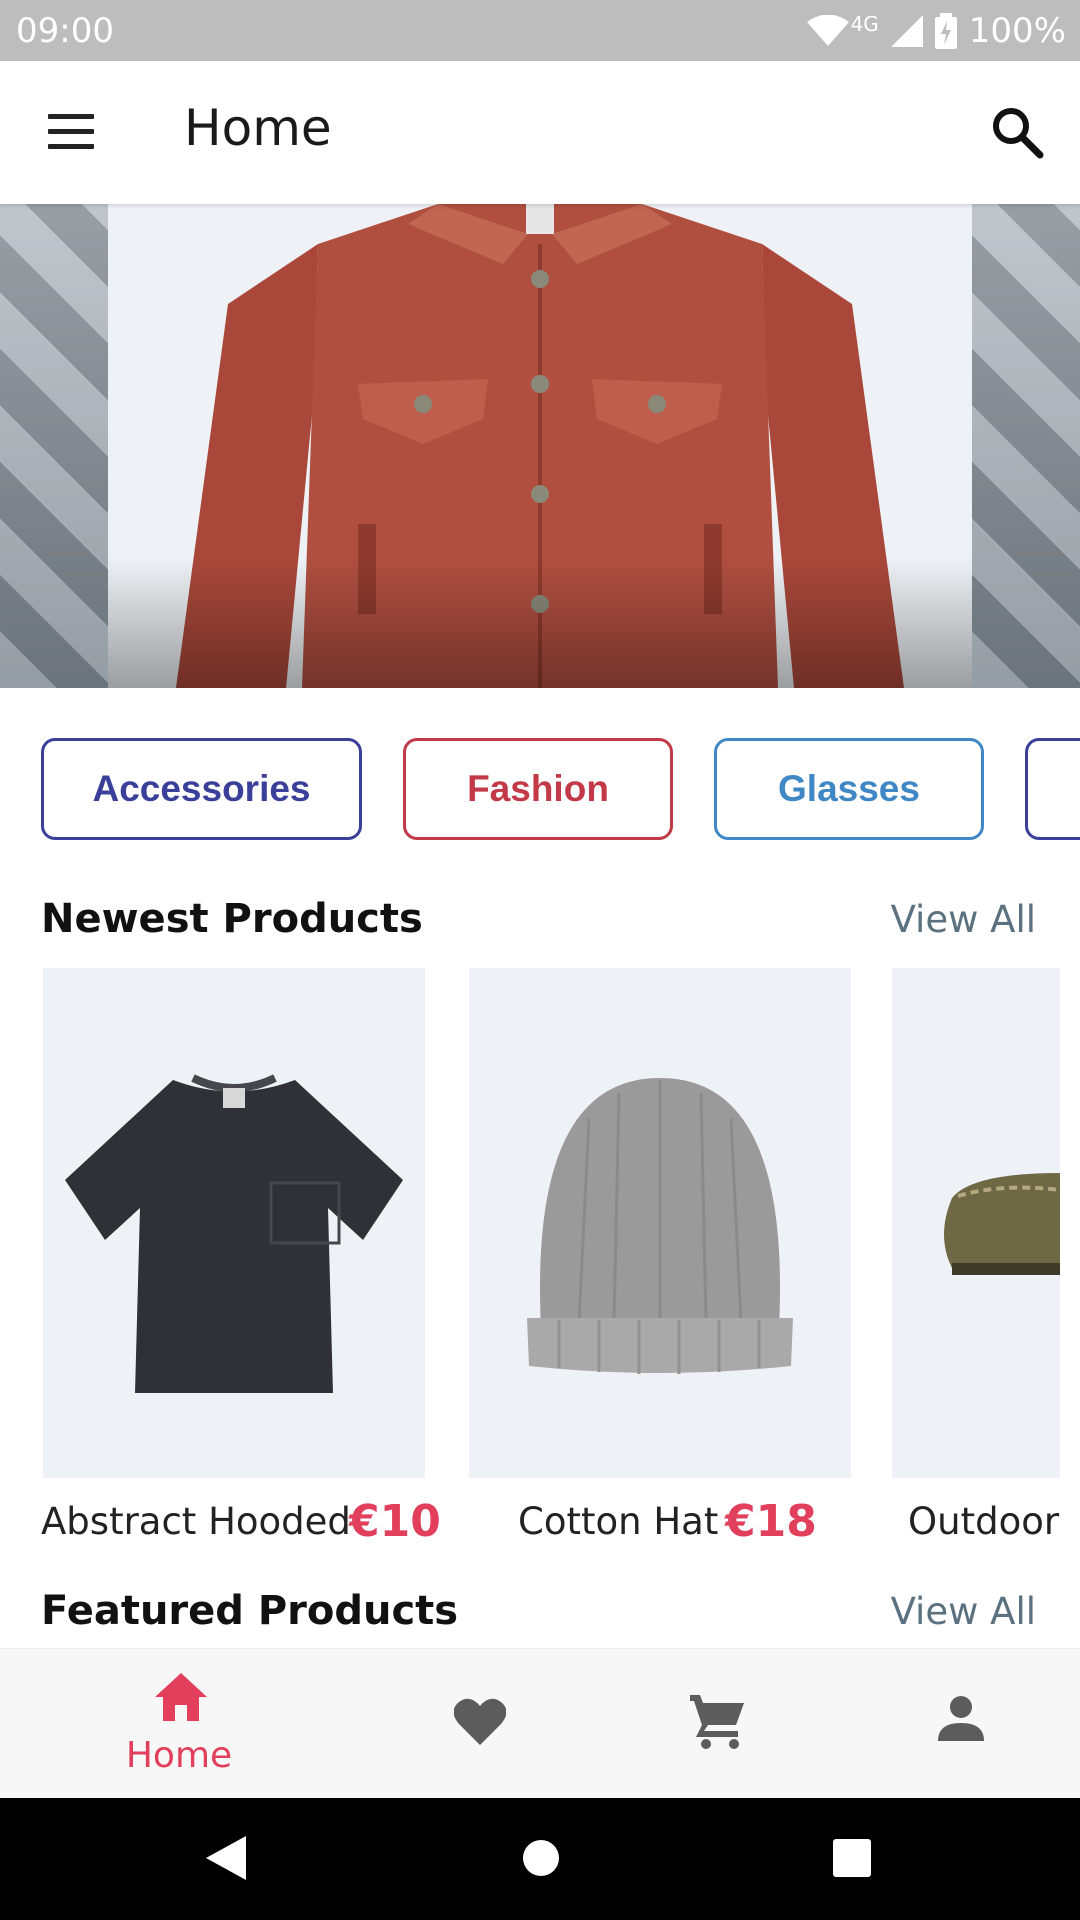 The image size is (1080, 1920). What do you see at coordinates (984, 1521) in the screenshot?
I see `product-name: Outdoor` at bounding box center [984, 1521].